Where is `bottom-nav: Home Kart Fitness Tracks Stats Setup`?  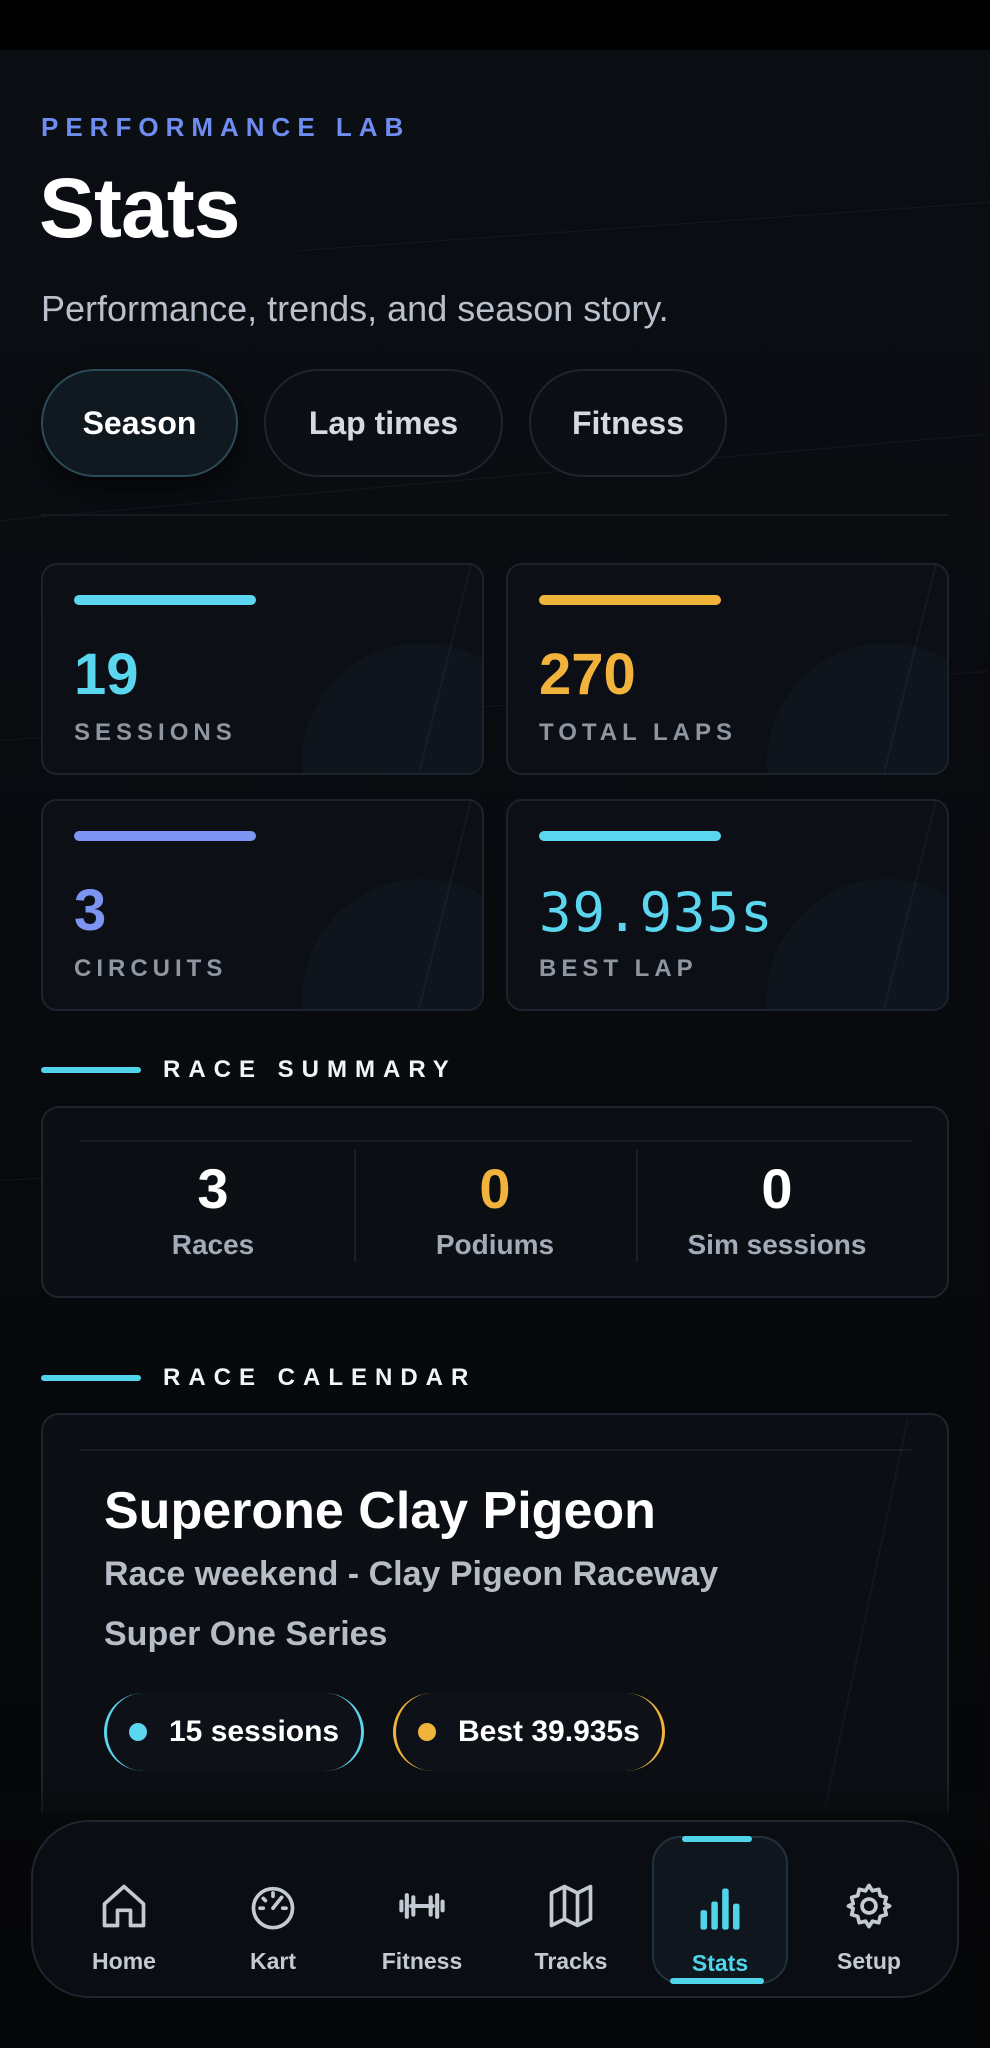 bottom-nav: Home Kart Fitness Tracks Stats Setup is located at coordinates (495, 1909).